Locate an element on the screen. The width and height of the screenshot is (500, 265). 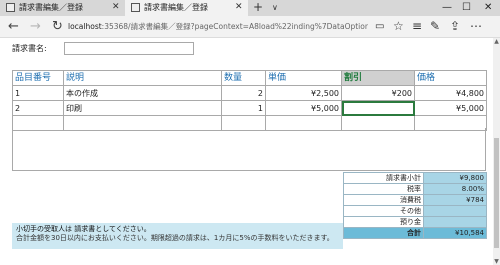
pen-icon: ✎ is located at coordinates (435, 26).